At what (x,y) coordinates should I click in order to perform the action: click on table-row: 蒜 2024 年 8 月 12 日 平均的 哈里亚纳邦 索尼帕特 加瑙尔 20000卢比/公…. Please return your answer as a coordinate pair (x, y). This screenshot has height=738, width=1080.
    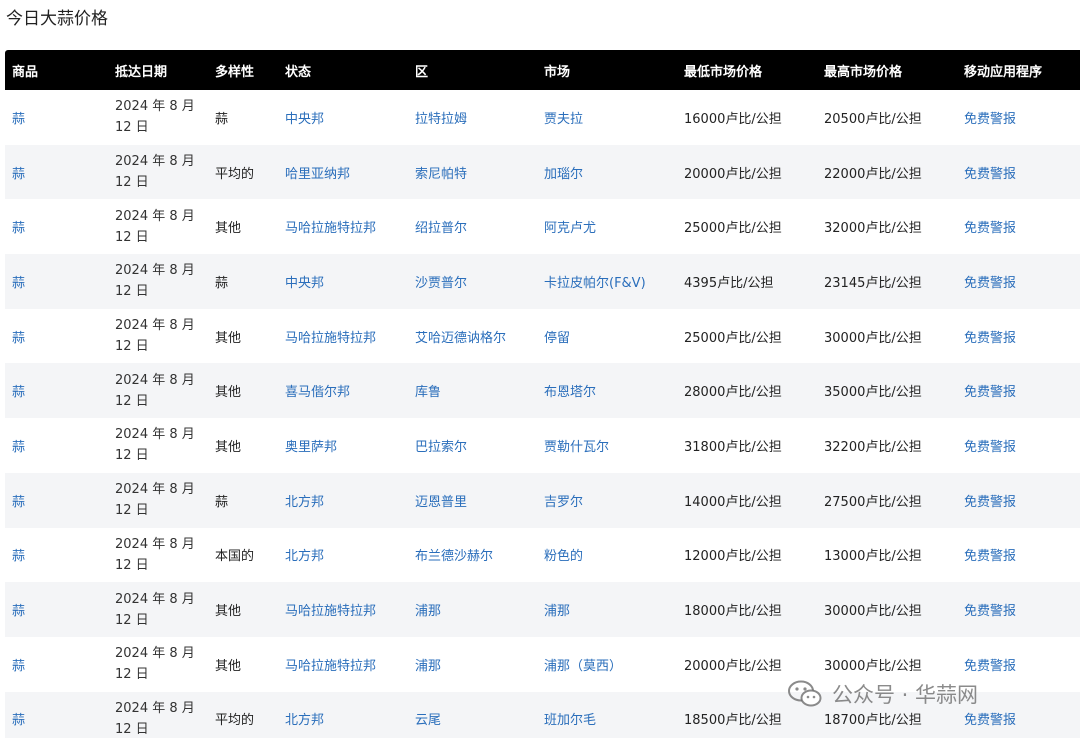
    Looking at the image, I should click on (542, 172).